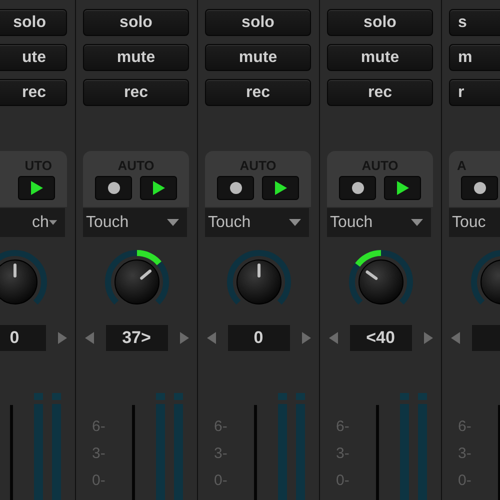  What do you see at coordinates (474, 57) in the screenshot?
I see `mute-button: m` at bounding box center [474, 57].